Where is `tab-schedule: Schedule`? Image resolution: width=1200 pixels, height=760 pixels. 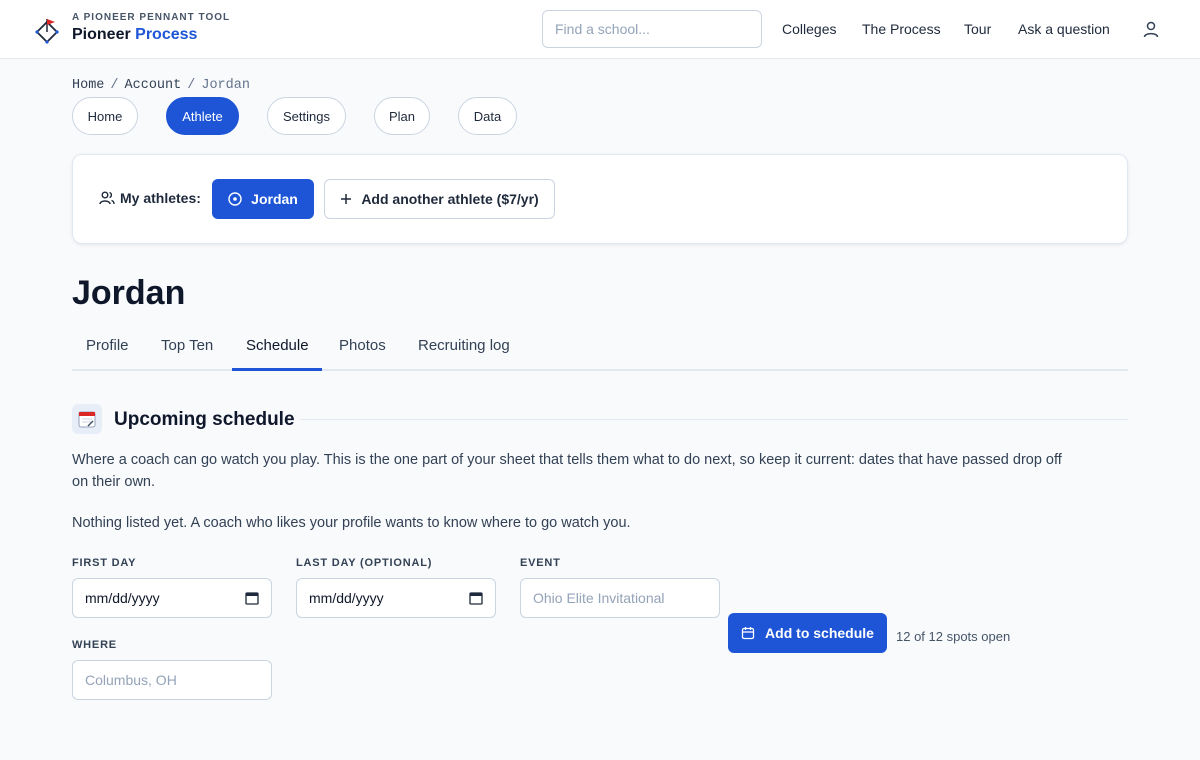
tab-schedule: Schedule is located at coordinates (277, 345).